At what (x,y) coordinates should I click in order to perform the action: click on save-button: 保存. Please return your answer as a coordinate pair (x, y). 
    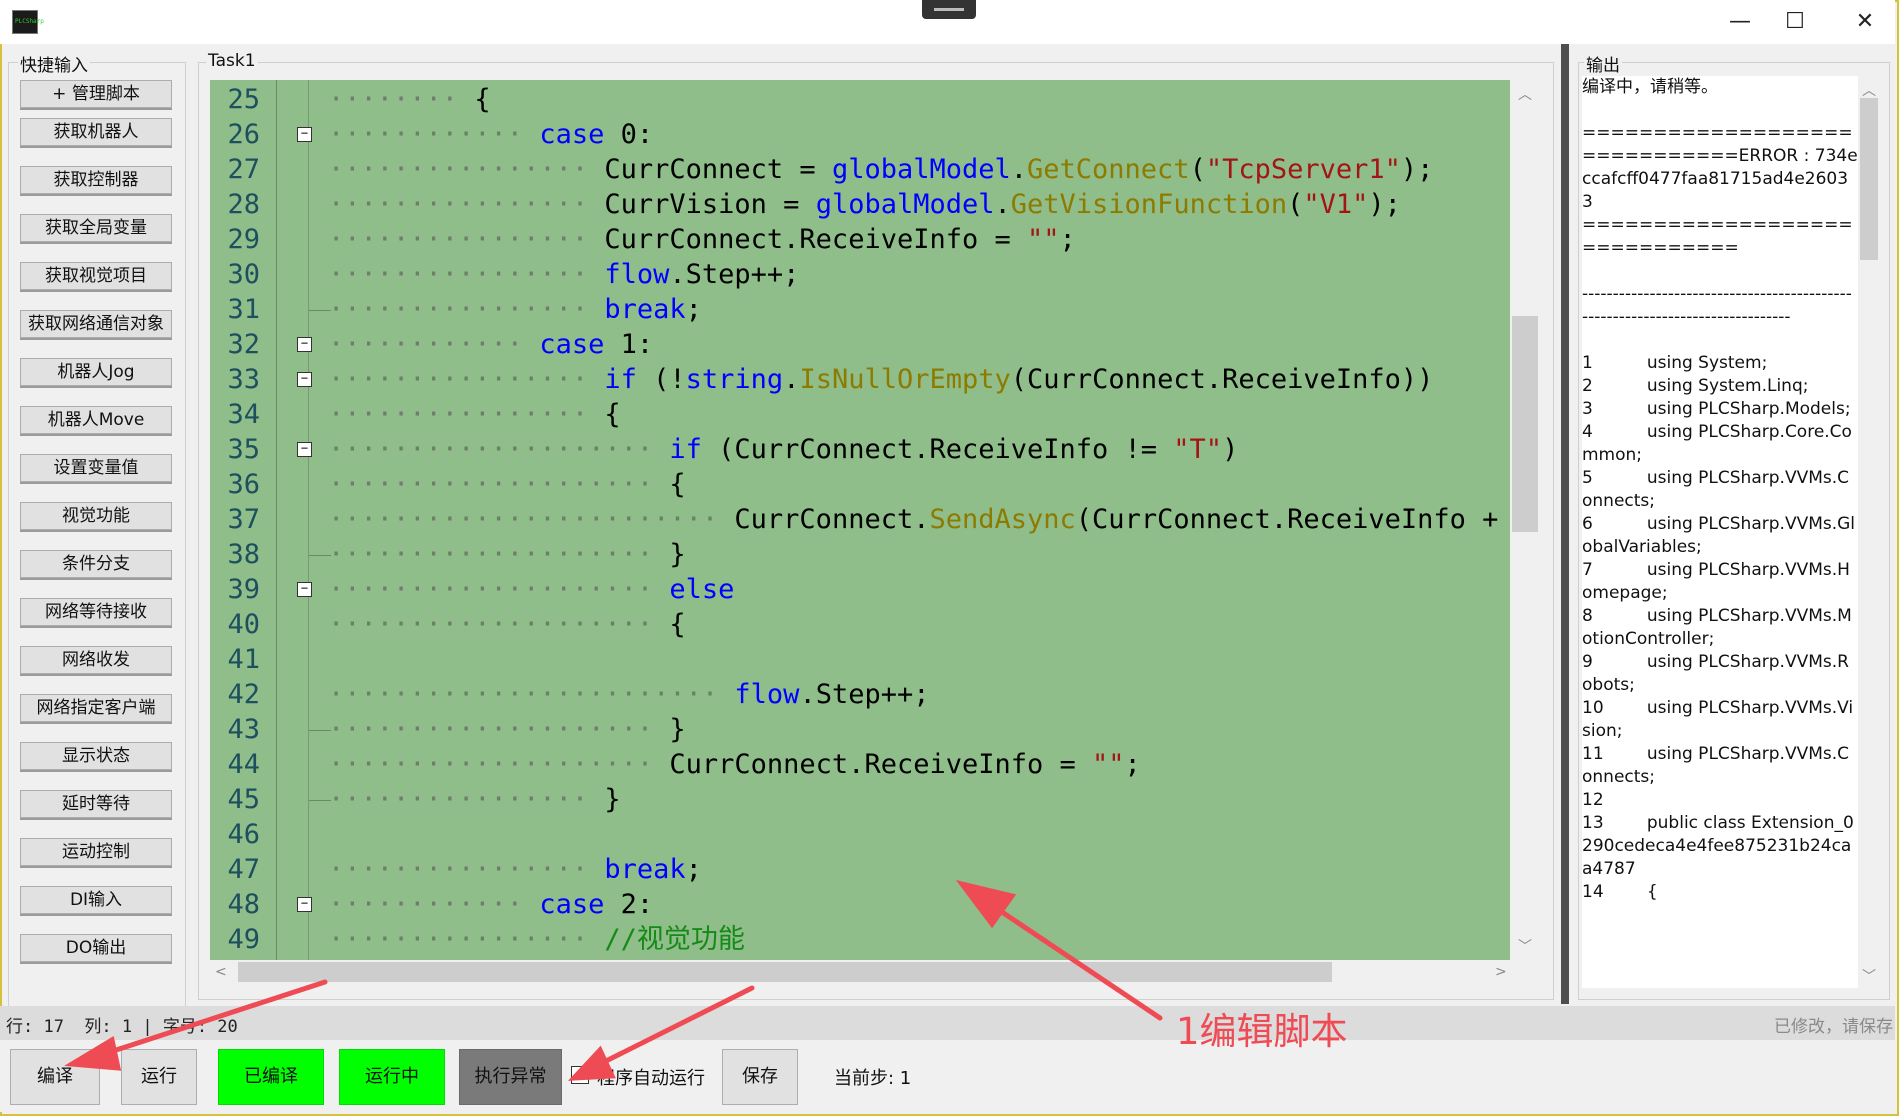
    Looking at the image, I should click on (760, 1077).